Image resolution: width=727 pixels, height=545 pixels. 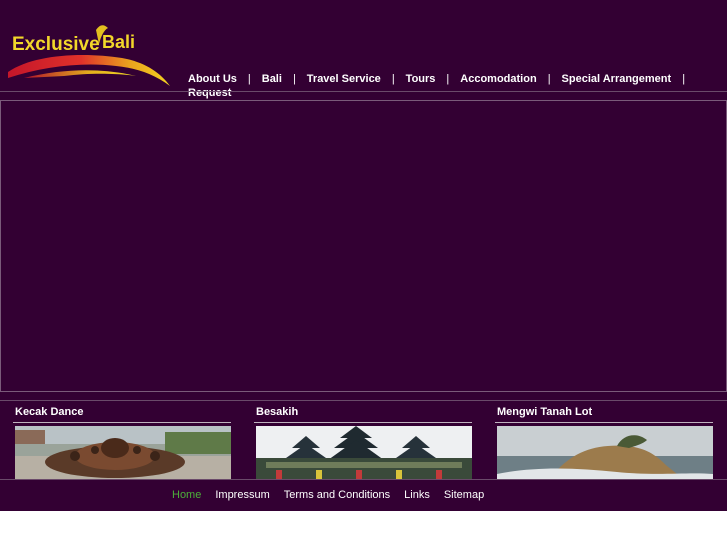 I want to click on footer-link-home: Home, so click(x=186, y=495).